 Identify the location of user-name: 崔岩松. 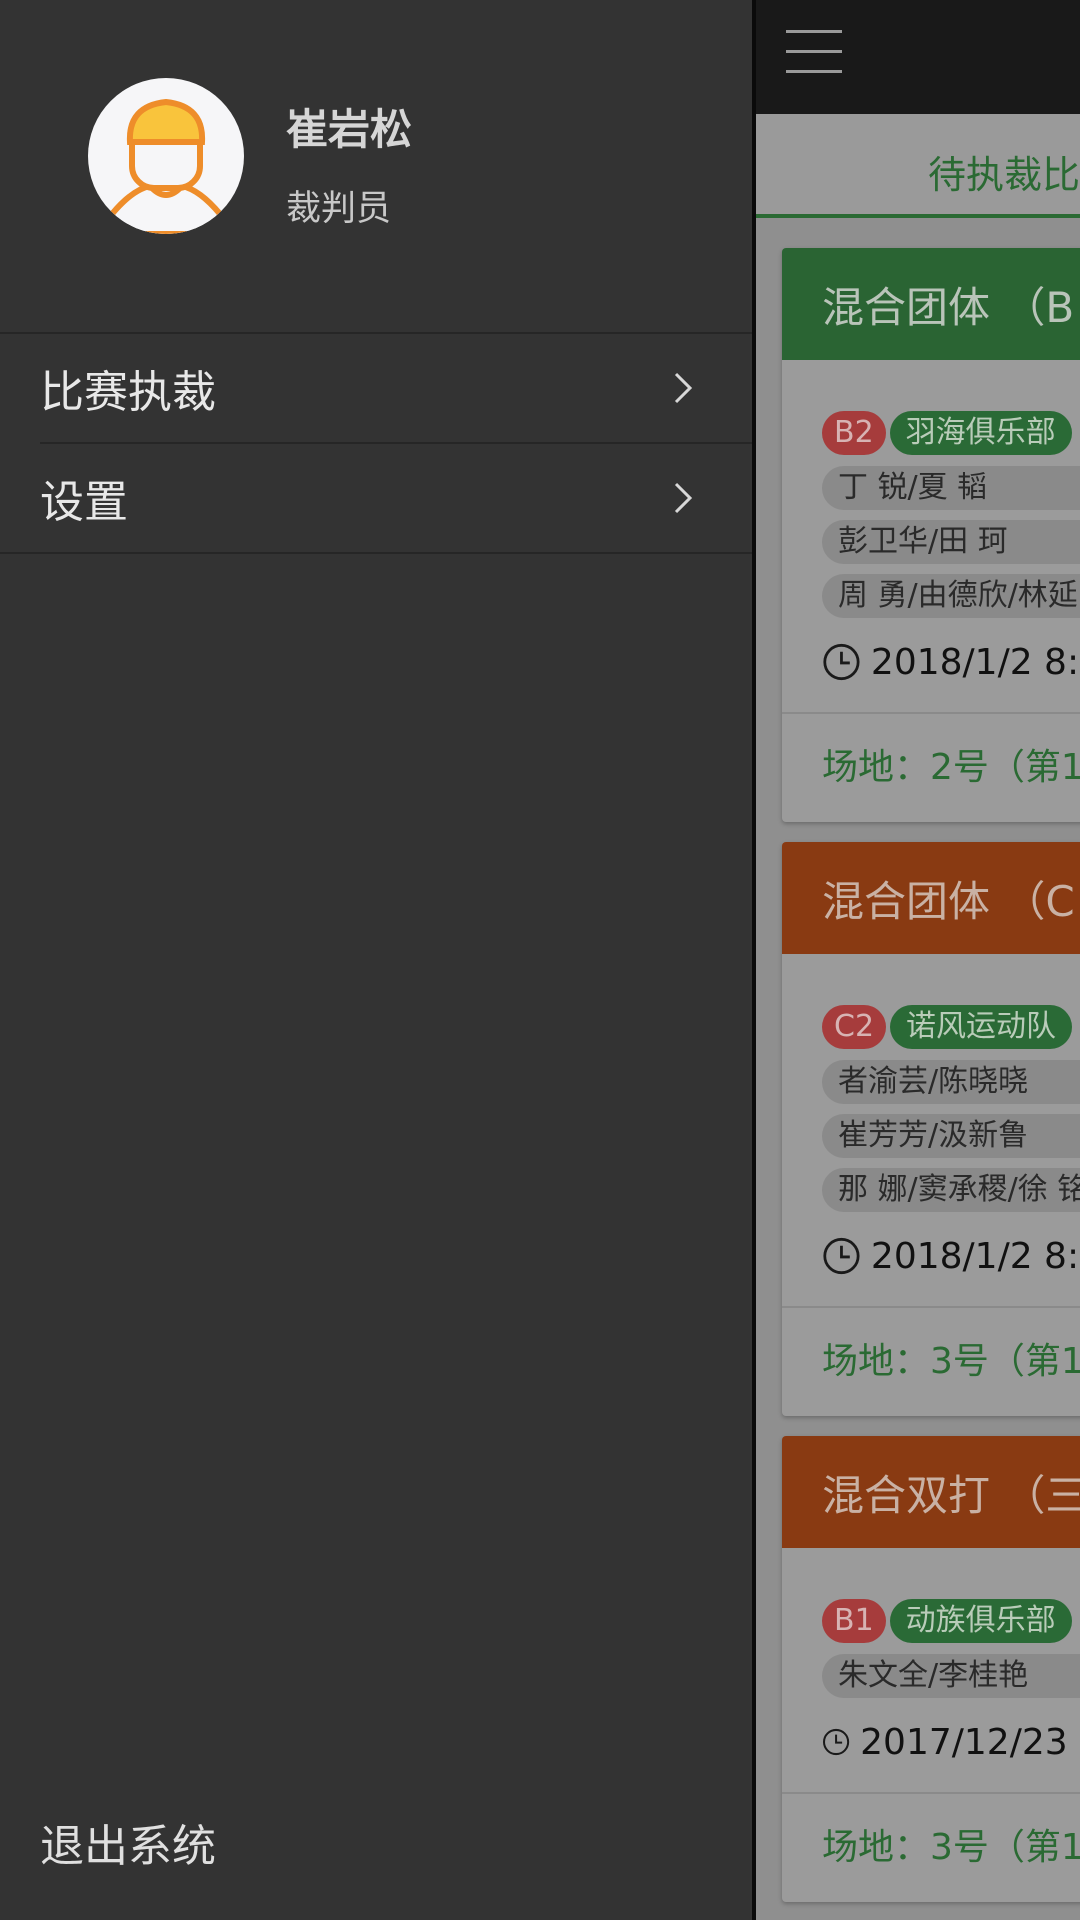
(349, 129).